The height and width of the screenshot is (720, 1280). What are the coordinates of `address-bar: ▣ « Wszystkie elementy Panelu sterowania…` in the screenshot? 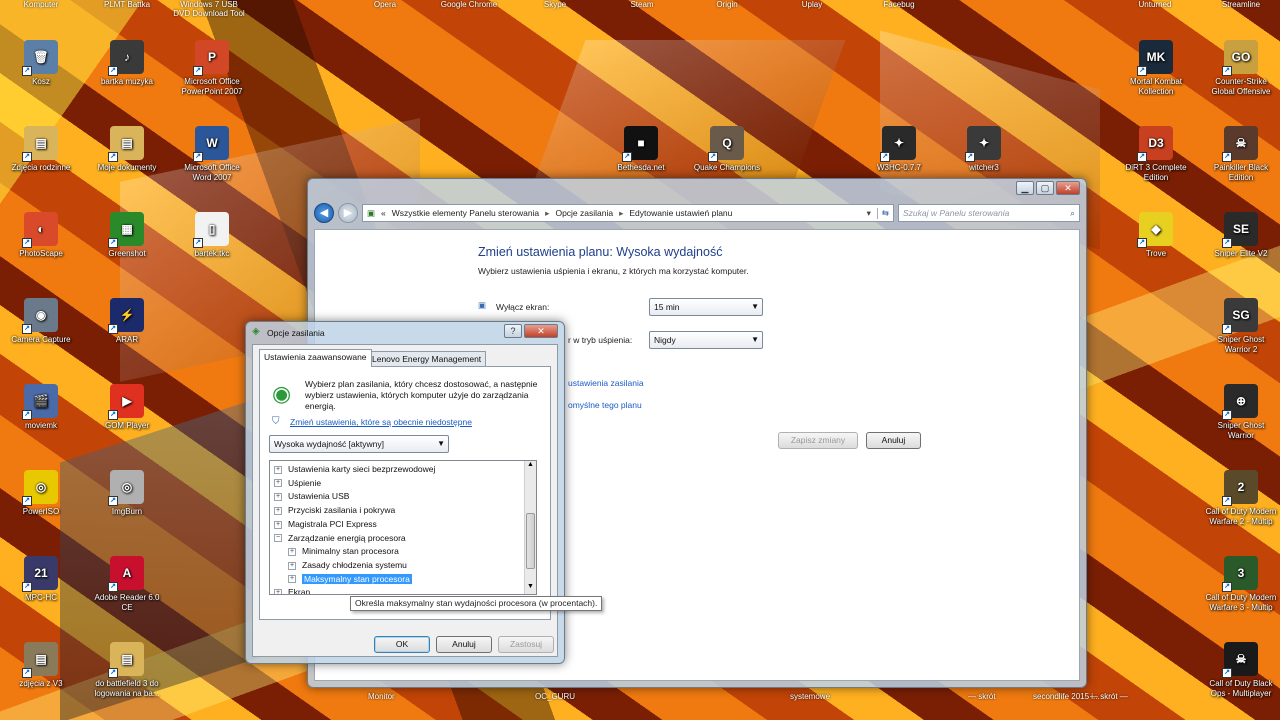 It's located at (628, 213).